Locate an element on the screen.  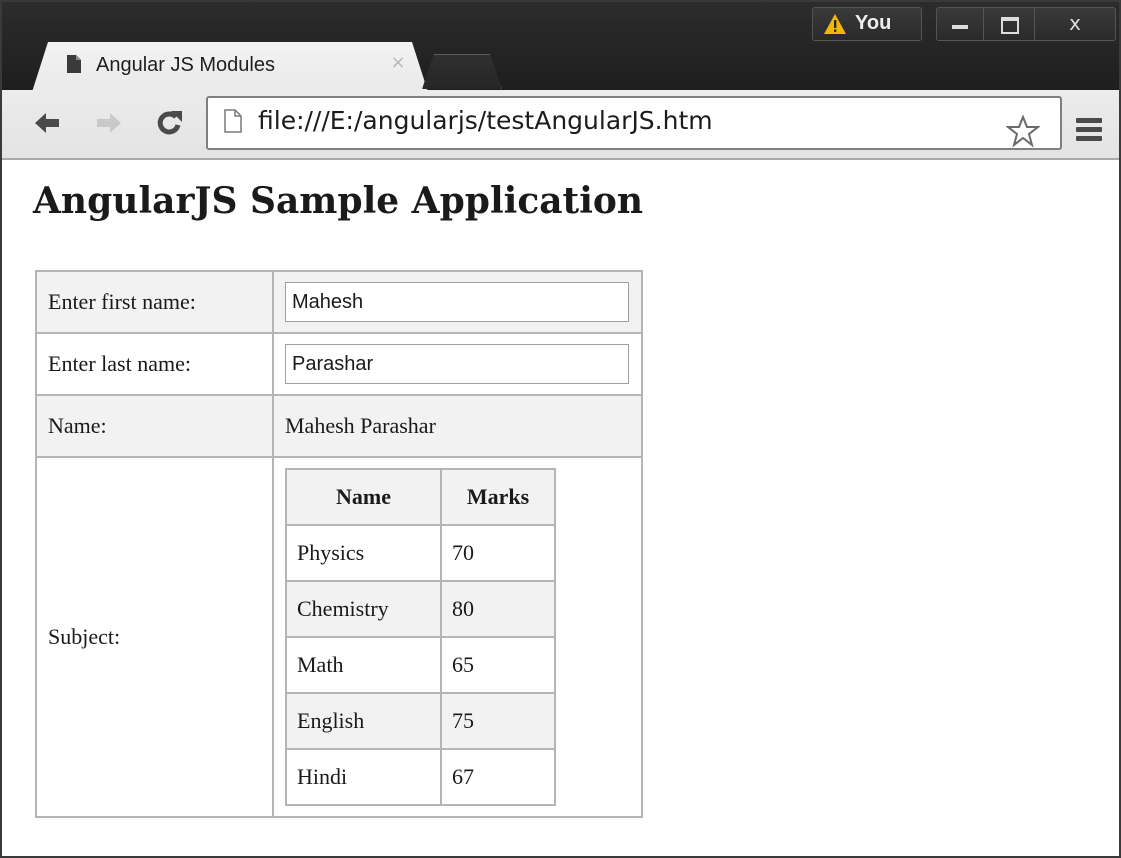
new-tab-button is located at coordinates (462, 71).